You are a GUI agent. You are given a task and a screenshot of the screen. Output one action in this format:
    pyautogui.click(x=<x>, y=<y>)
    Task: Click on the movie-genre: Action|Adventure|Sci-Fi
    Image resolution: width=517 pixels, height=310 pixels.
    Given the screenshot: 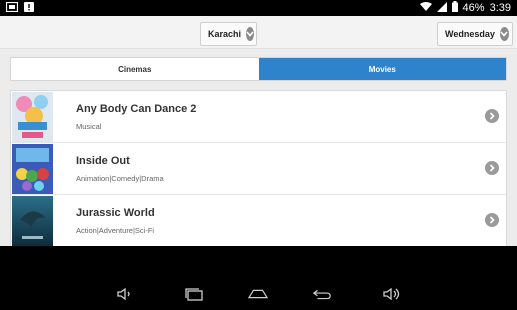 What is the action you would take?
    pyautogui.click(x=115, y=230)
    